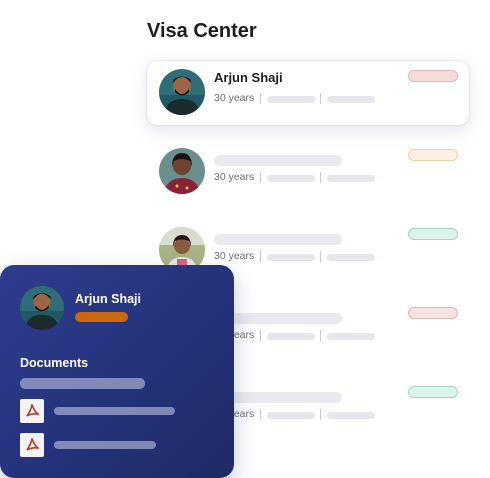  Describe the element at coordinates (202, 31) in the screenshot. I see `page-title: Visa Center` at that location.